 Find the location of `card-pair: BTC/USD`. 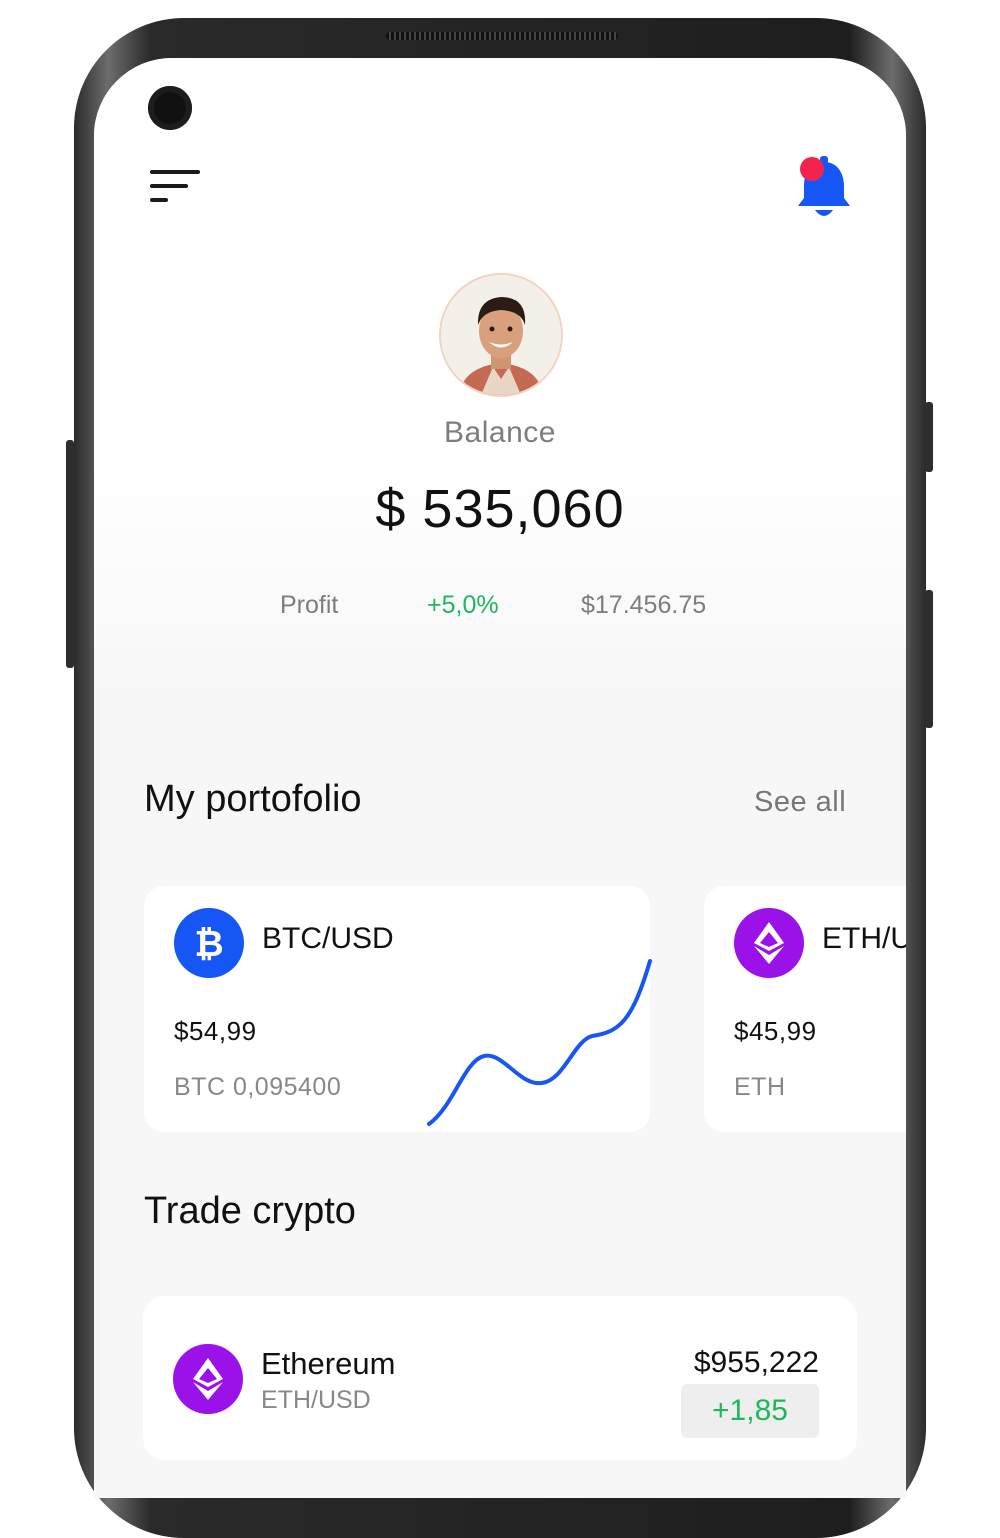

card-pair: BTC/USD is located at coordinates (328, 938).